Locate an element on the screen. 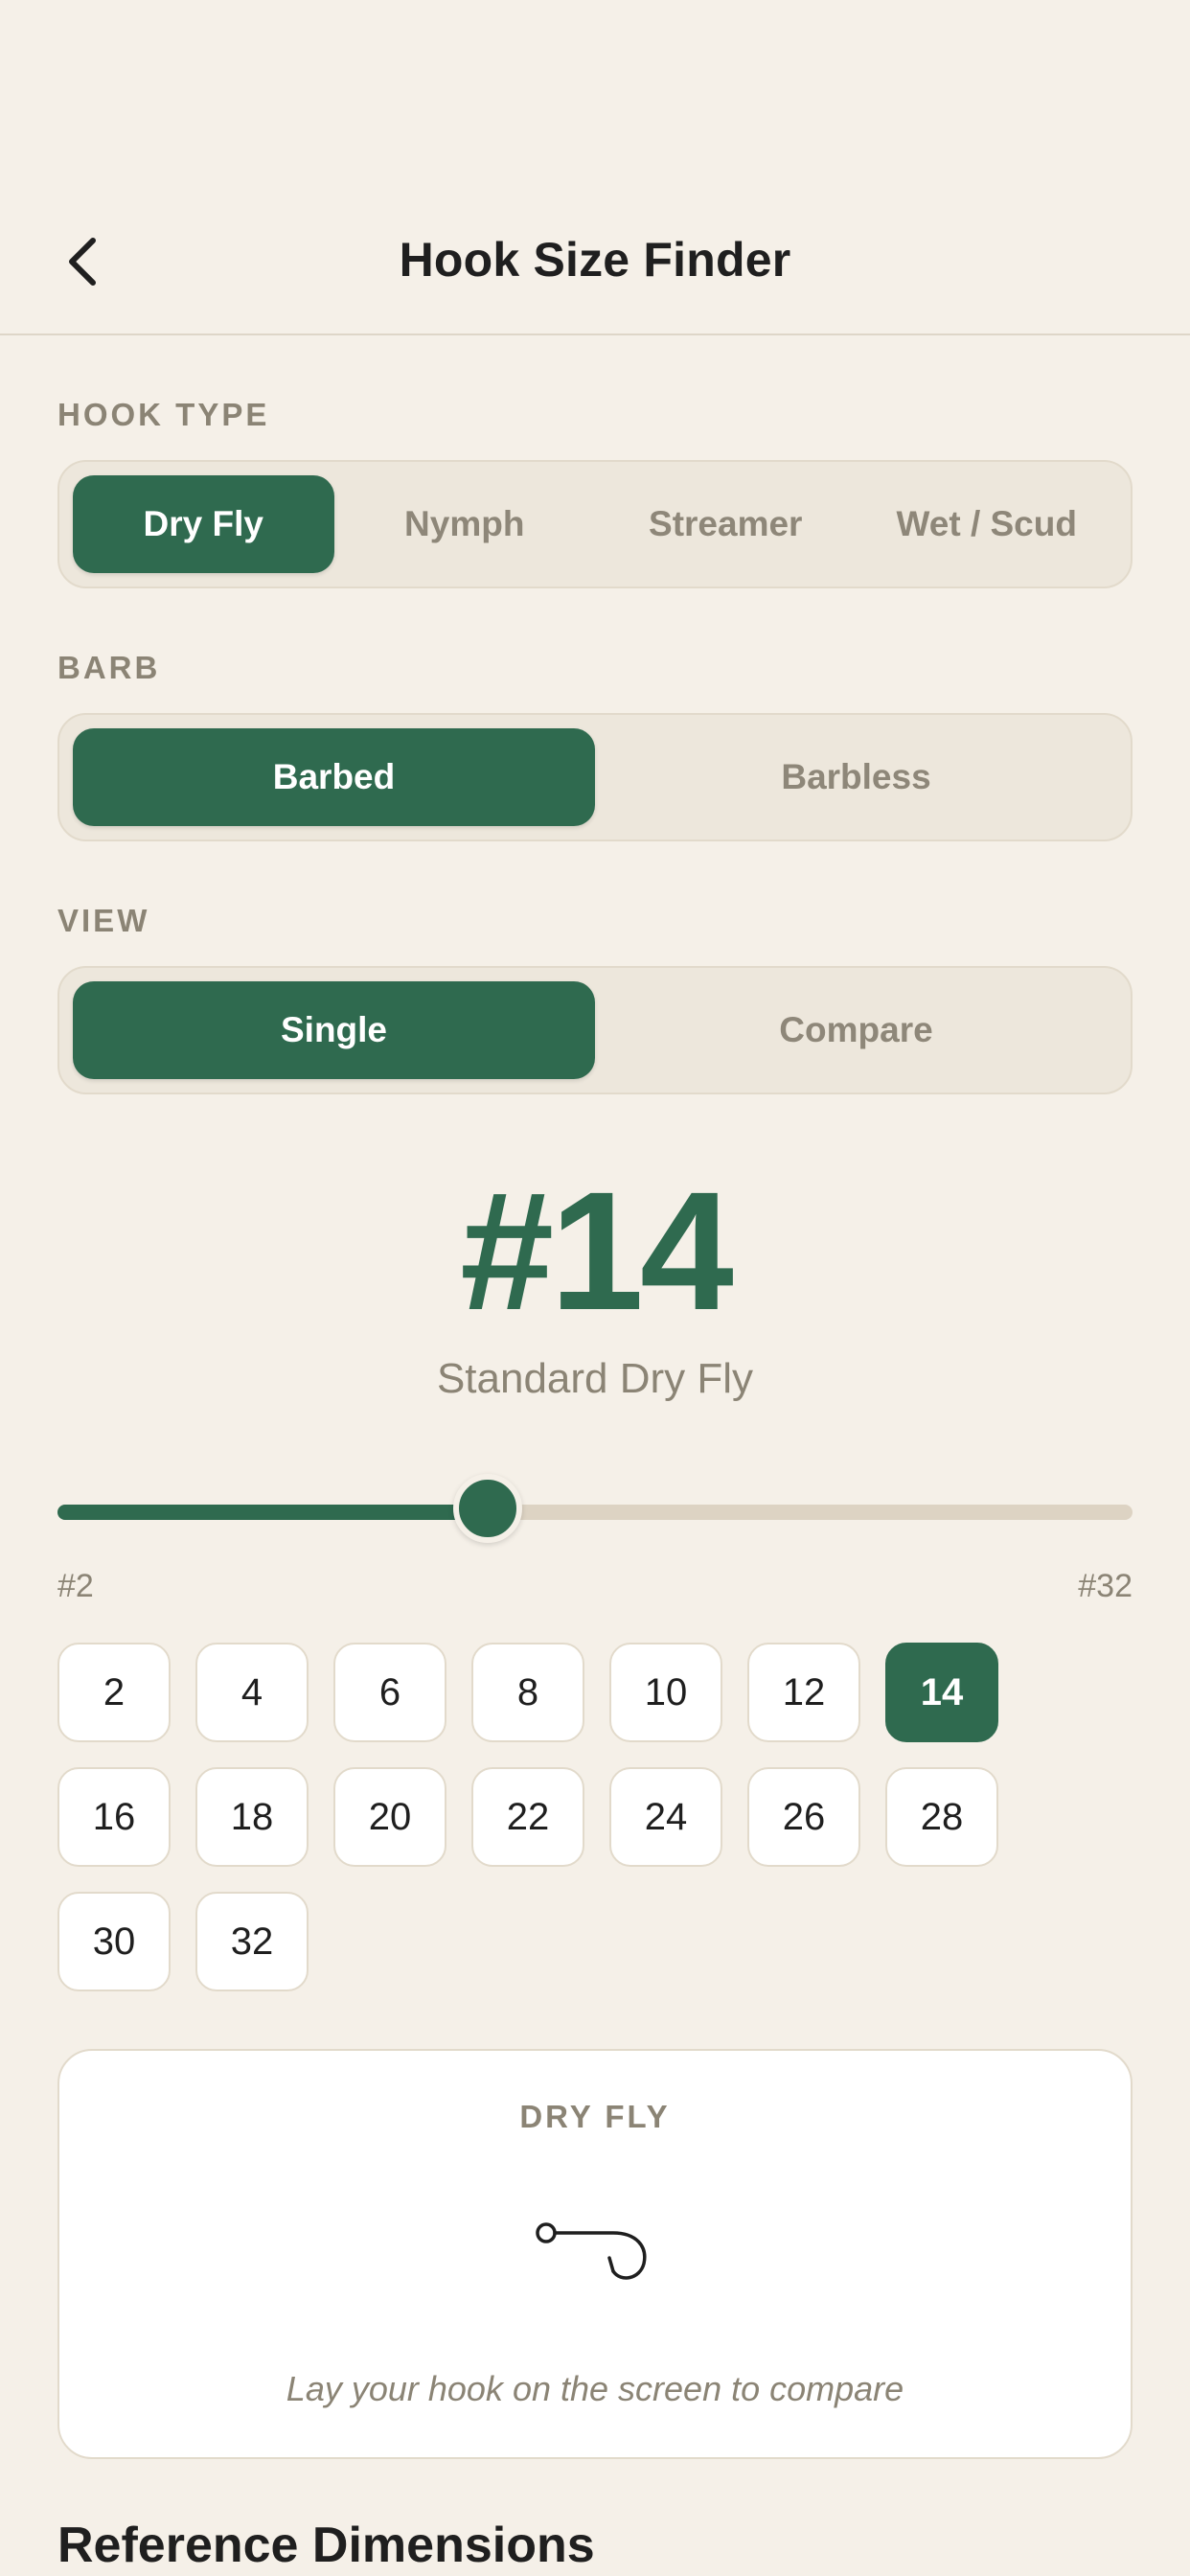  hook-type-segmented-control: Dry Fly Nymph Streamer Wet / Scud is located at coordinates (595, 524).